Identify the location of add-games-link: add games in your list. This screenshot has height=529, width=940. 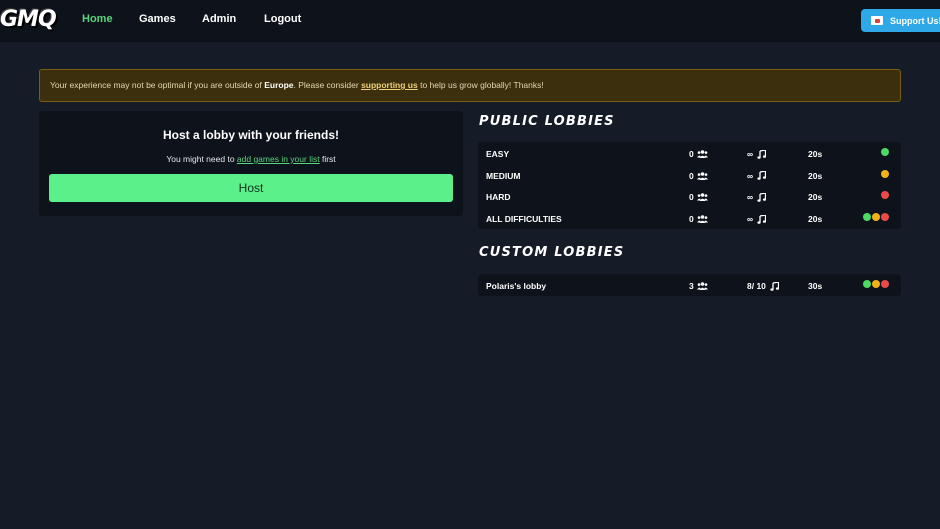
(278, 159).